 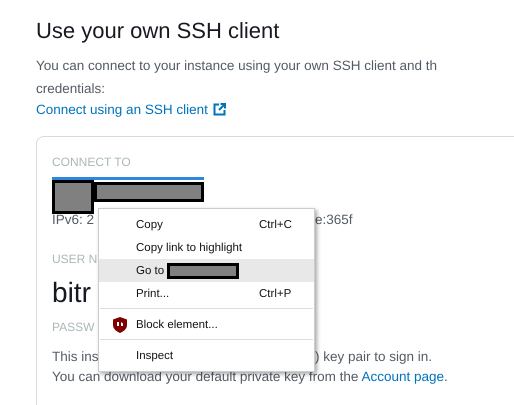 I want to click on shortcut-text: Ctrl+P, so click(x=275, y=294).